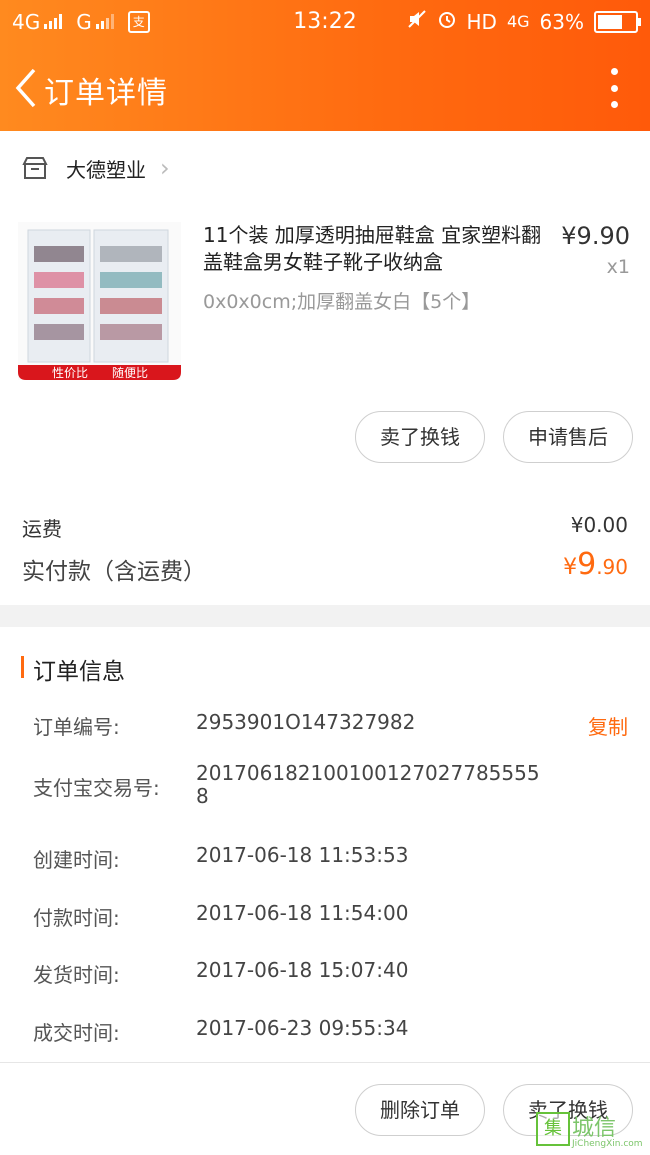 This screenshot has height=1155, width=650. Describe the element at coordinates (325, 90) in the screenshot. I see `title-bar: 订单详情` at that location.